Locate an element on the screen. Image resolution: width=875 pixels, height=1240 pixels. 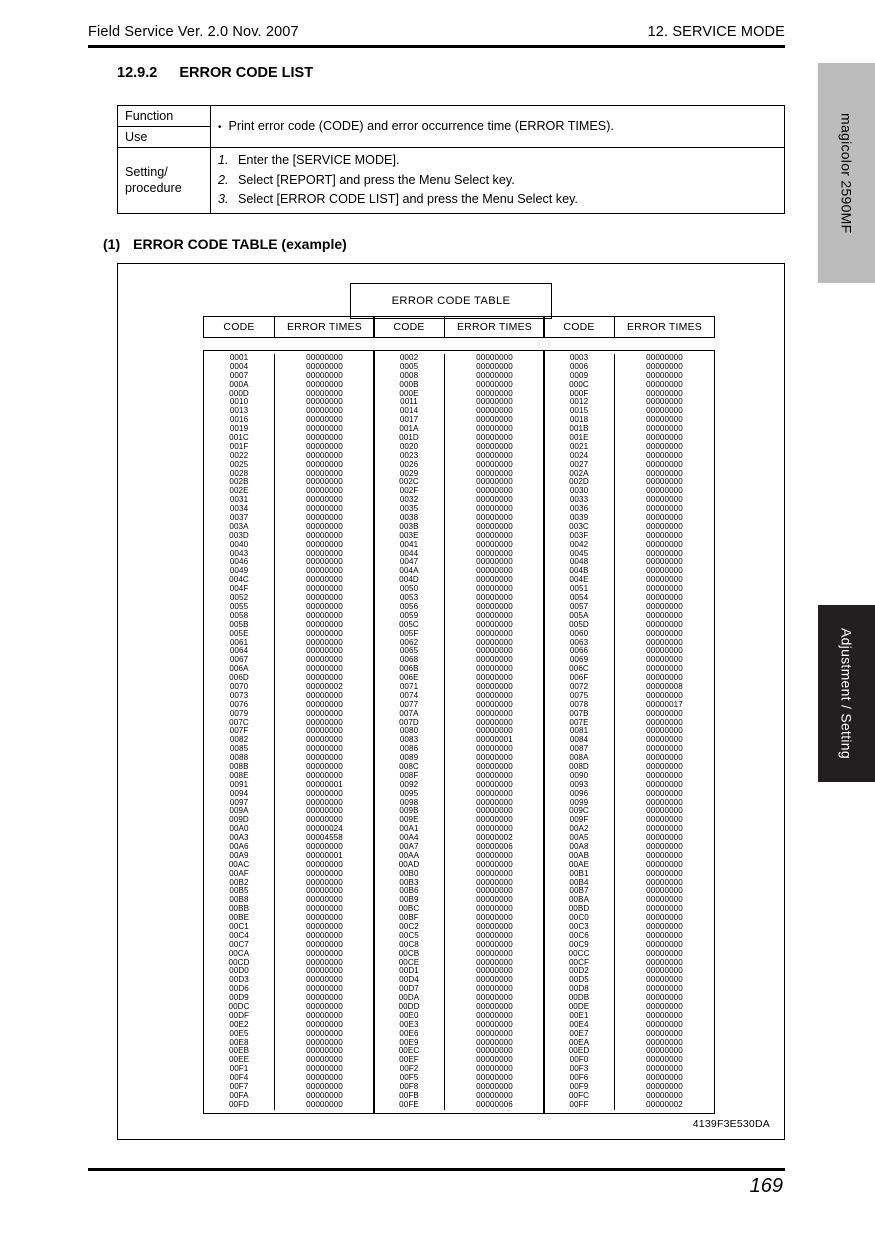
cell-error-code: 00FD is located at coordinates (239, 1105).